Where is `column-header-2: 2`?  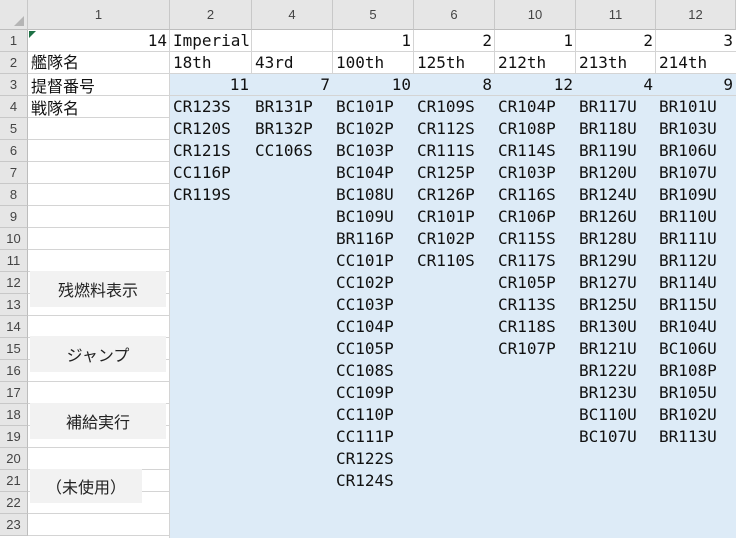
column-header-2: 2 is located at coordinates (211, 15).